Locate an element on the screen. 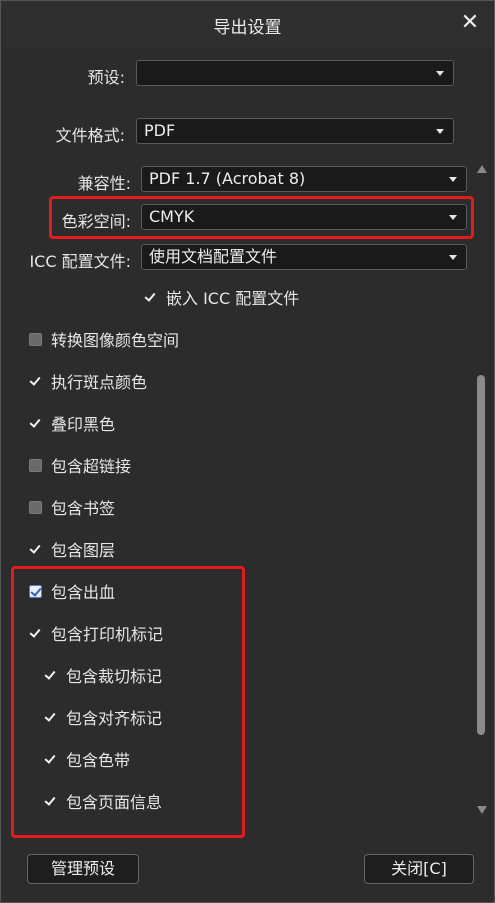 The height and width of the screenshot is (903, 495). titlebar: 导出设置 ✕ is located at coordinates (247, 24).